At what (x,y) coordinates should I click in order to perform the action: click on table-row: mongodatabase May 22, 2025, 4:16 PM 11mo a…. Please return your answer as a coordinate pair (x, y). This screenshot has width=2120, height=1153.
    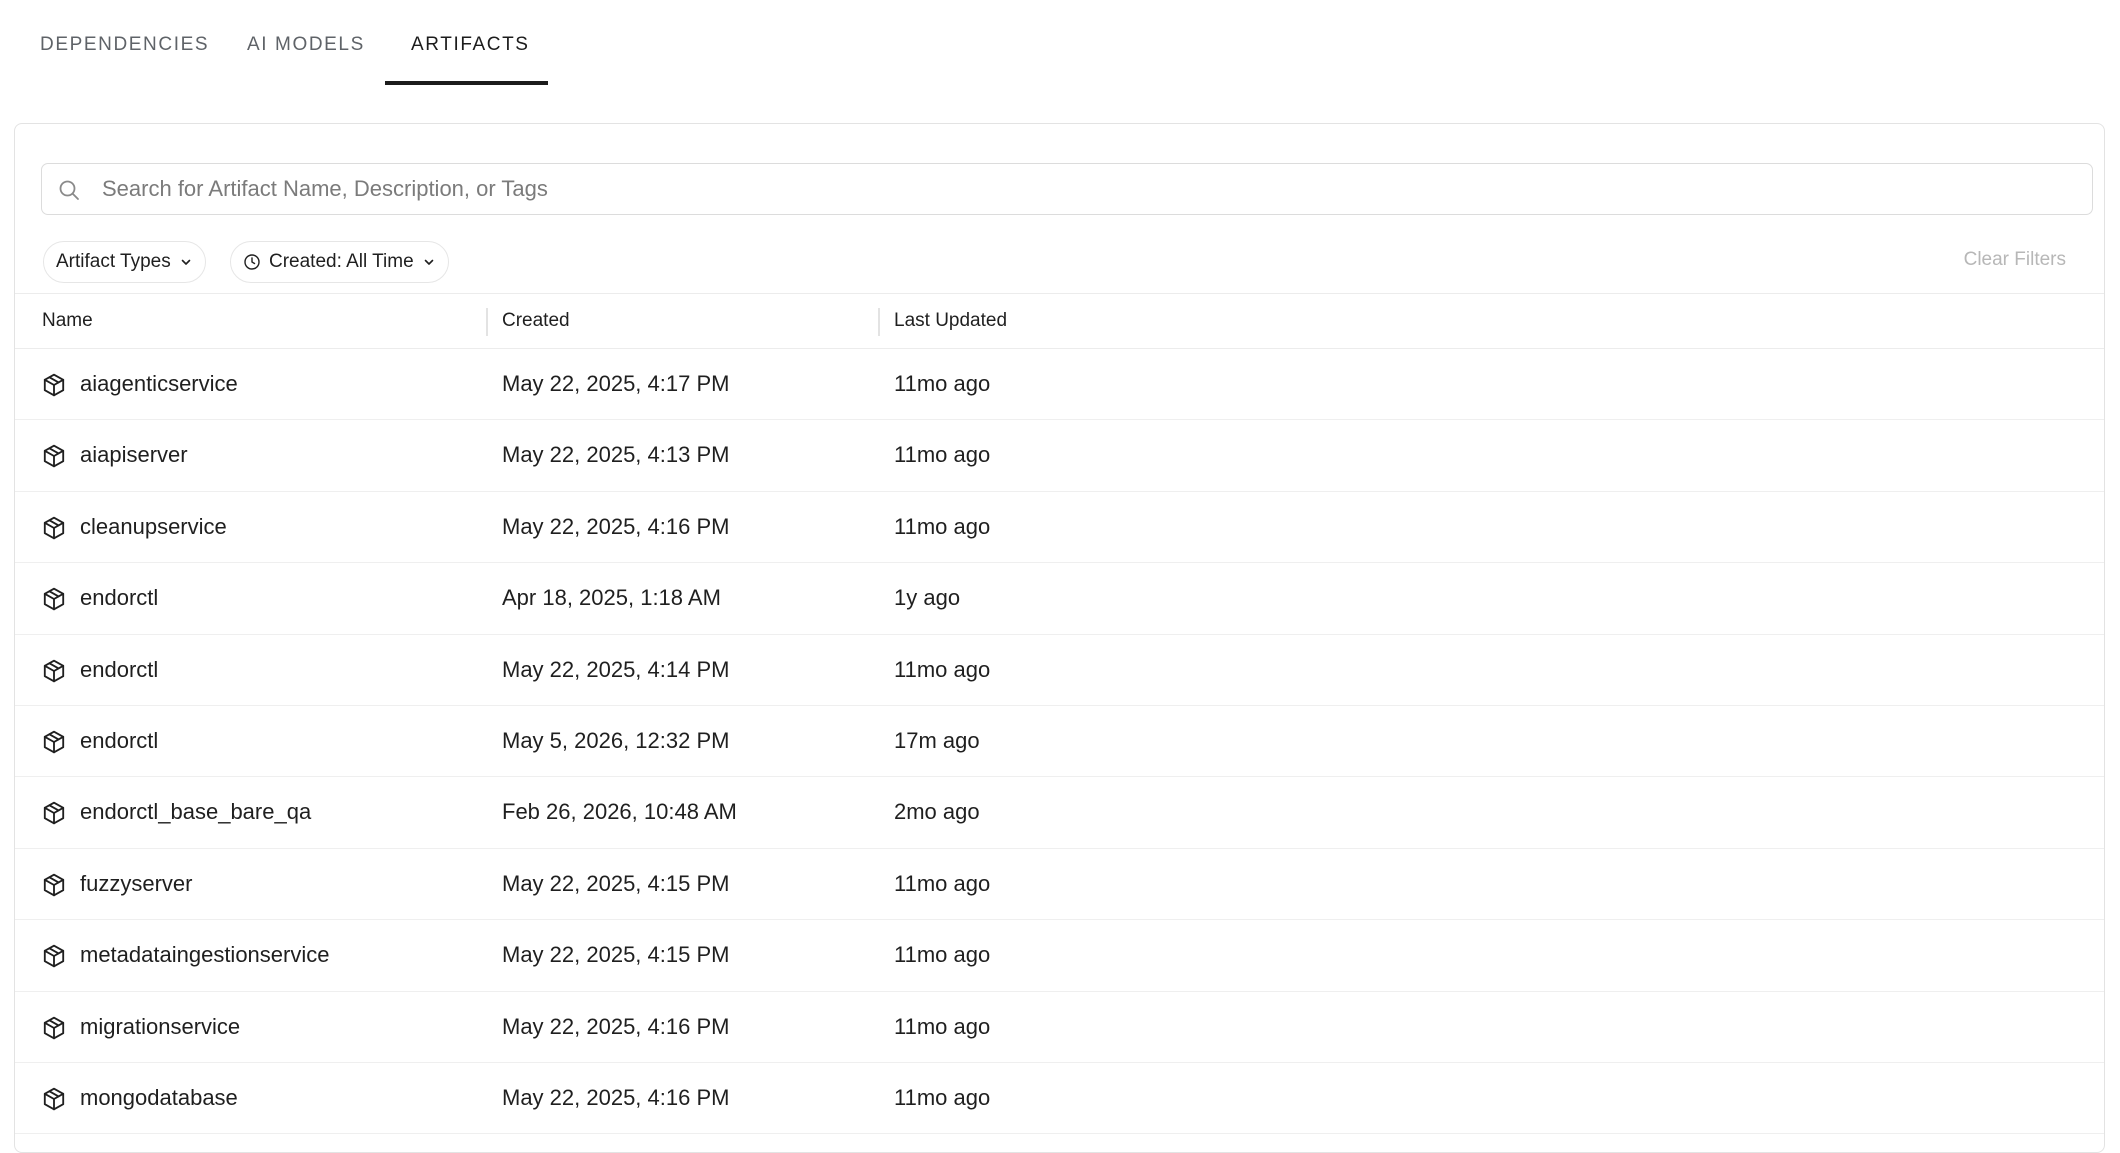
    Looking at the image, I should click on (1059, 1099).